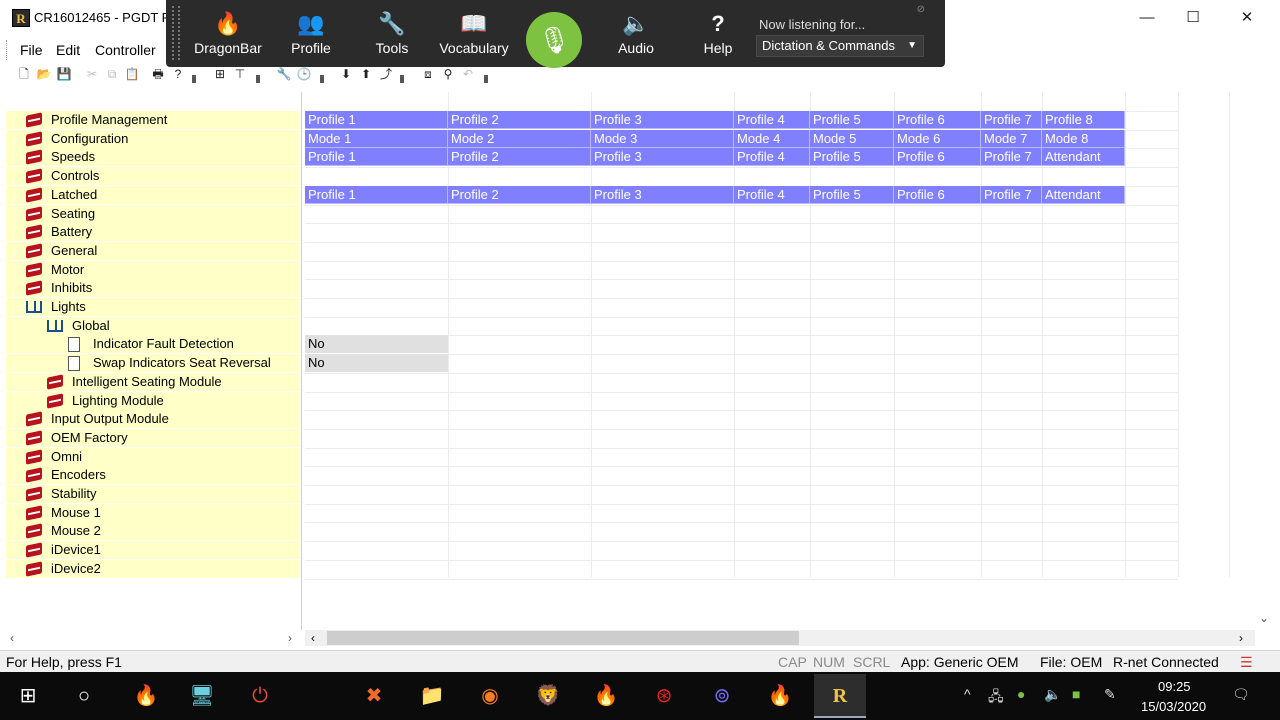 The image size is (1280, 720). What do you see at coordinates (153, 363) in the screenshot?
I see `tree-item: Swap Indicators Seat Reversal` at bounding box center [153, 363].